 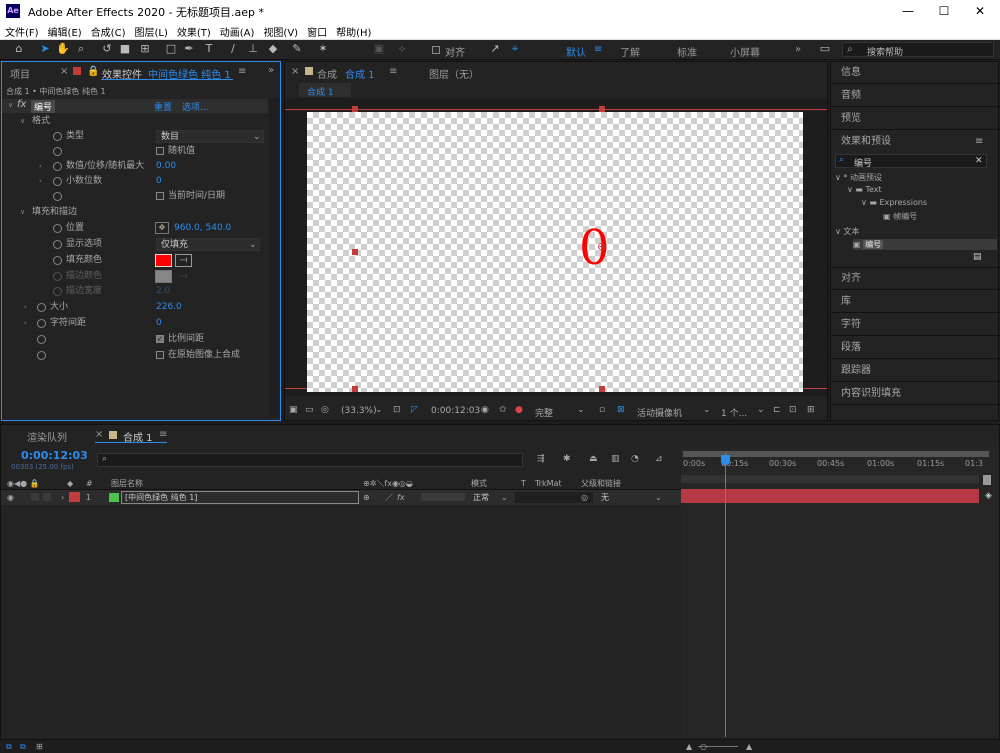 I want to click on column-mode: 模式, so click(x=479, y=483).